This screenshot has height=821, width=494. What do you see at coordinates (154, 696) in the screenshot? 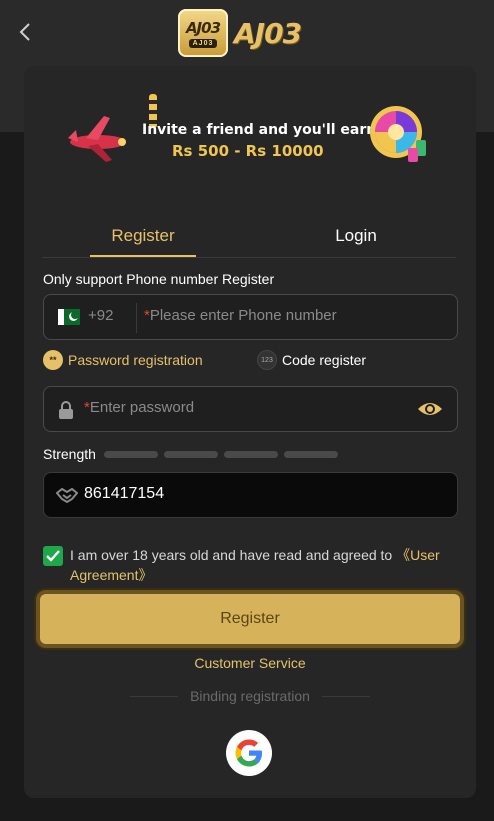
I see `binding-line-left` at bounding box center [154, 696].